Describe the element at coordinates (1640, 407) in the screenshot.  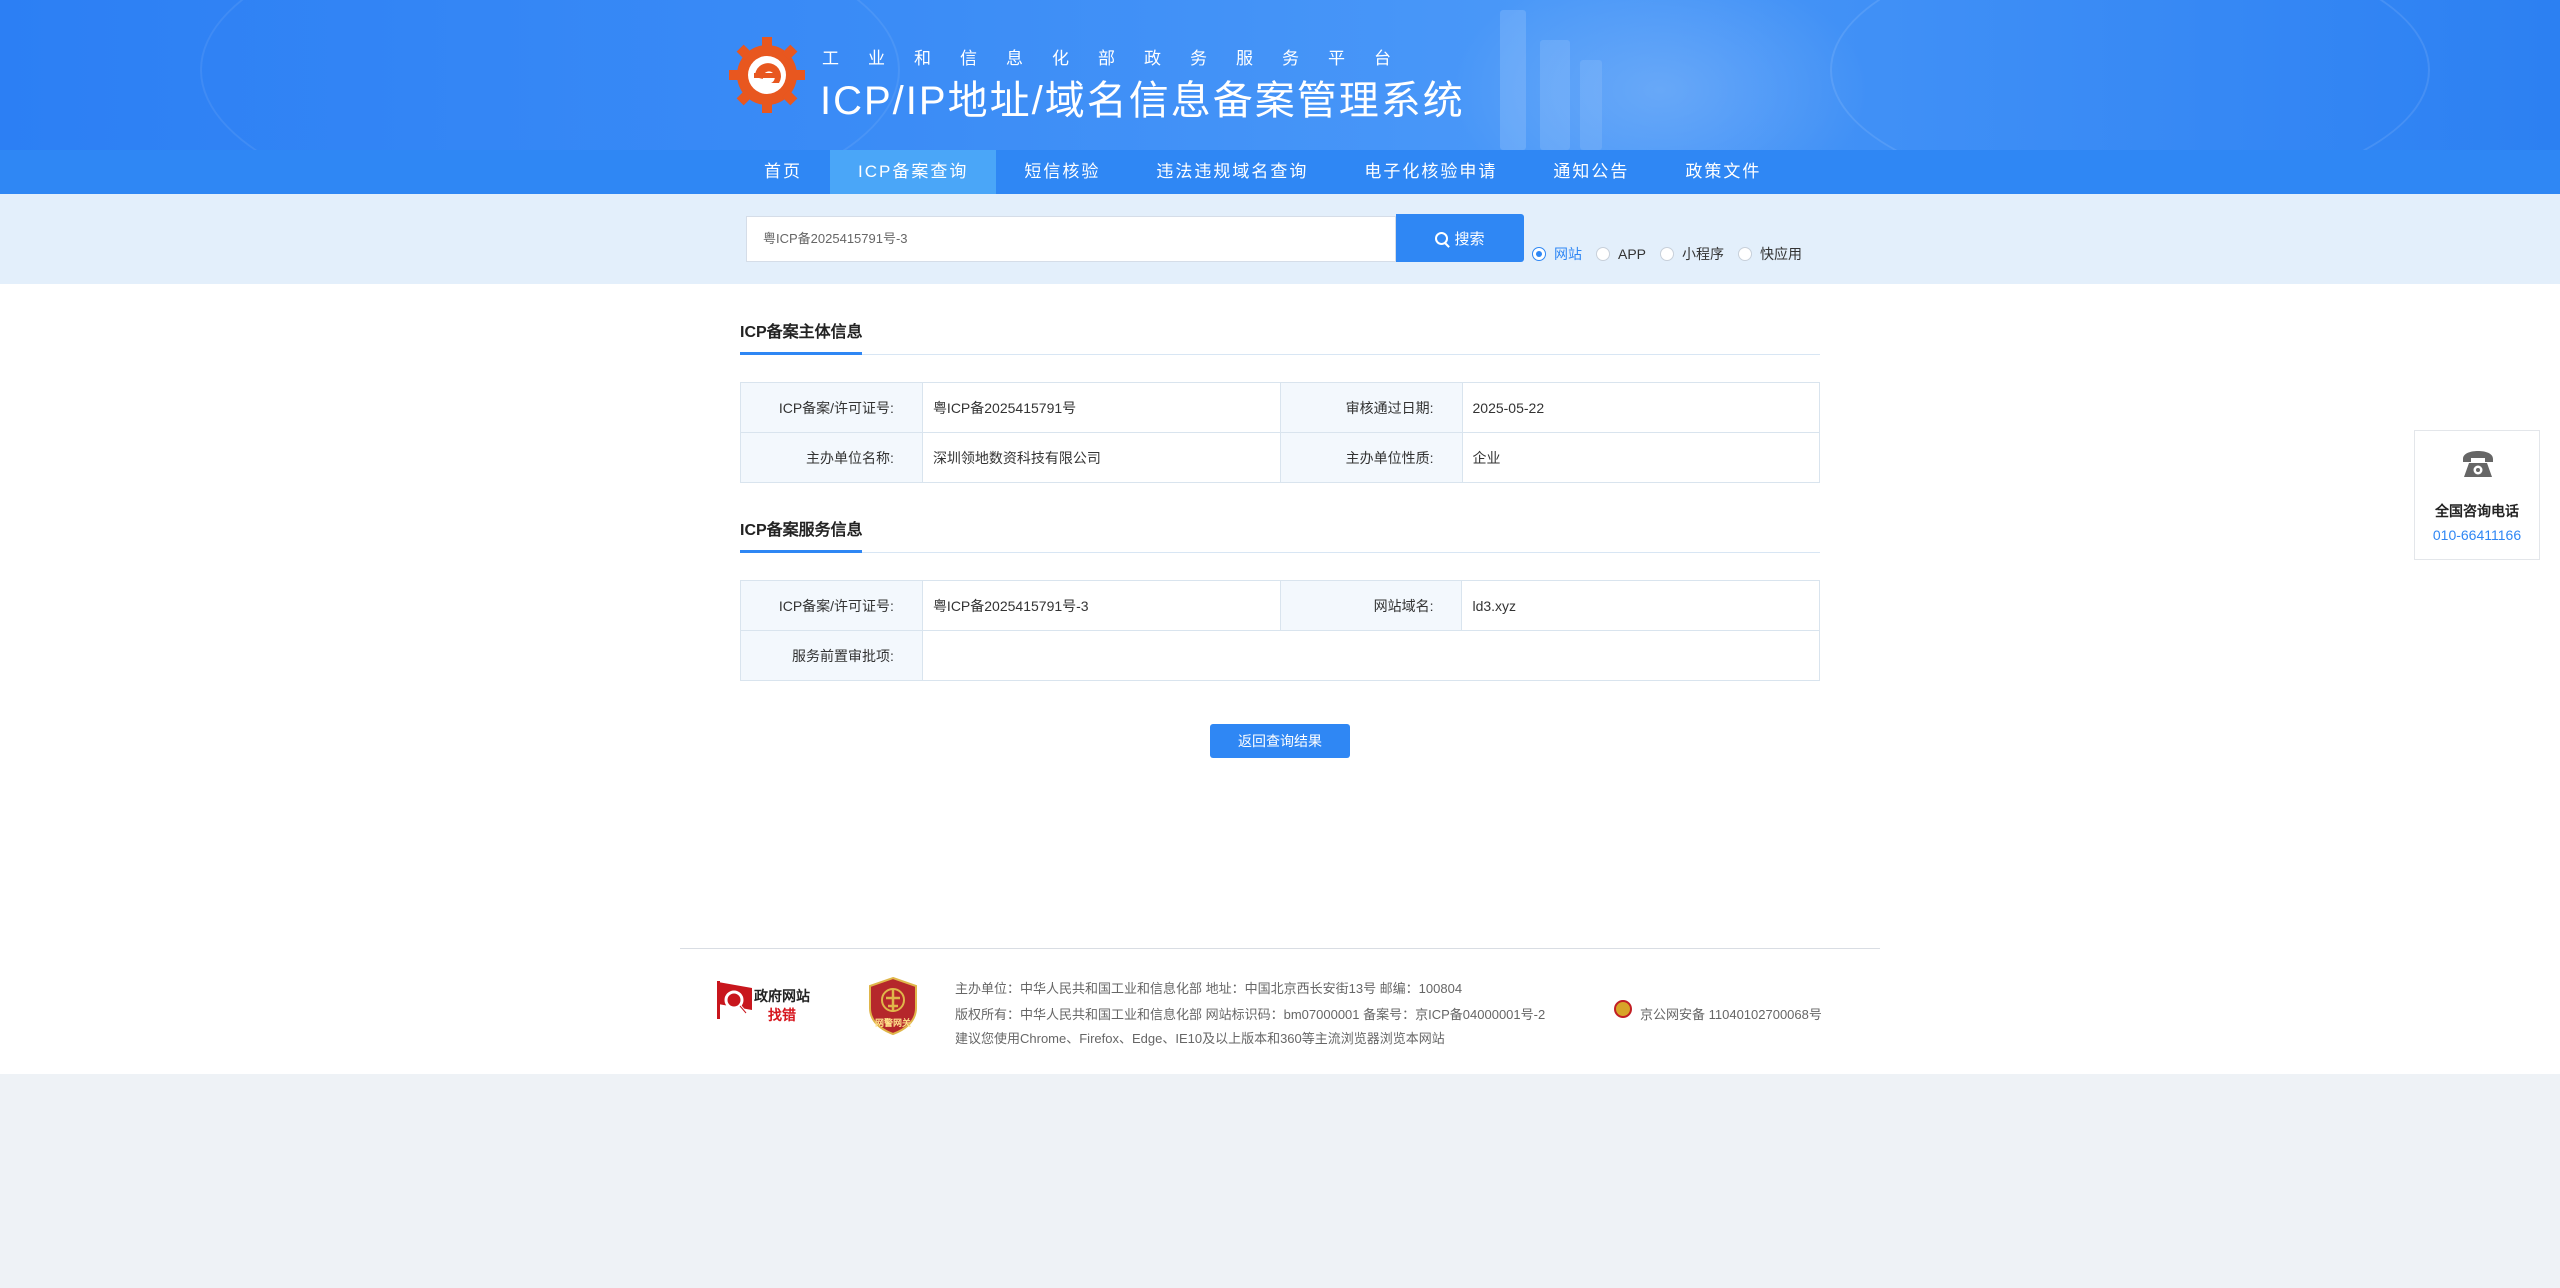
I see `approve-date-value: 2025-05-22` at that location.